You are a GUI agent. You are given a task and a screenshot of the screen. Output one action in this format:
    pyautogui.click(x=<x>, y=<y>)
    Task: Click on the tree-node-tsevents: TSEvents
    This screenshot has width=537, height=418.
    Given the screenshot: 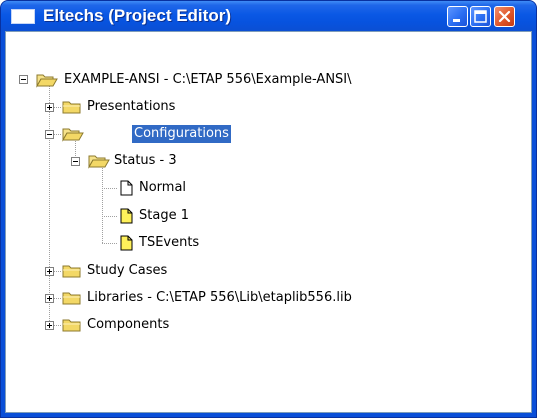 What is the action you would take?
    pyautogui.click(x=268, y=243)
    